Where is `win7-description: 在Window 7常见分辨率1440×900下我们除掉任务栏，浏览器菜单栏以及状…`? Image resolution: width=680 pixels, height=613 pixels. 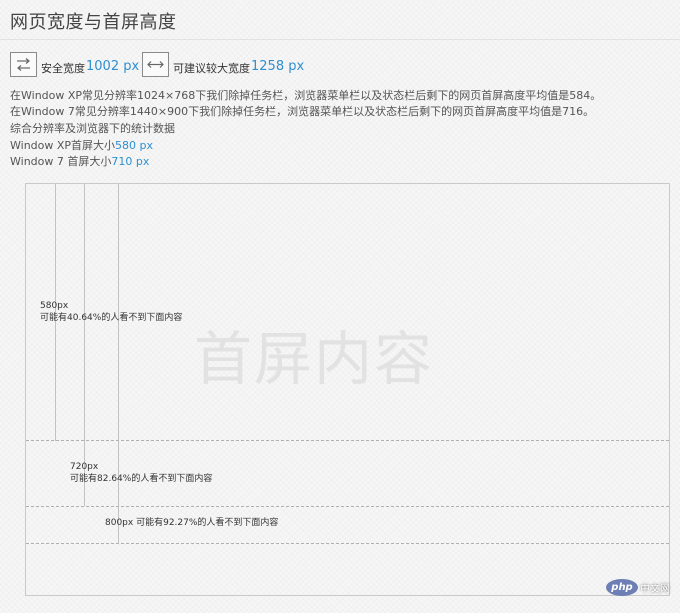
win7-description: 在Window 7常见分辨率1440×900下我们除掉任务栏，浏览器菜单栏以及状… is located at coordinates (302, 111).